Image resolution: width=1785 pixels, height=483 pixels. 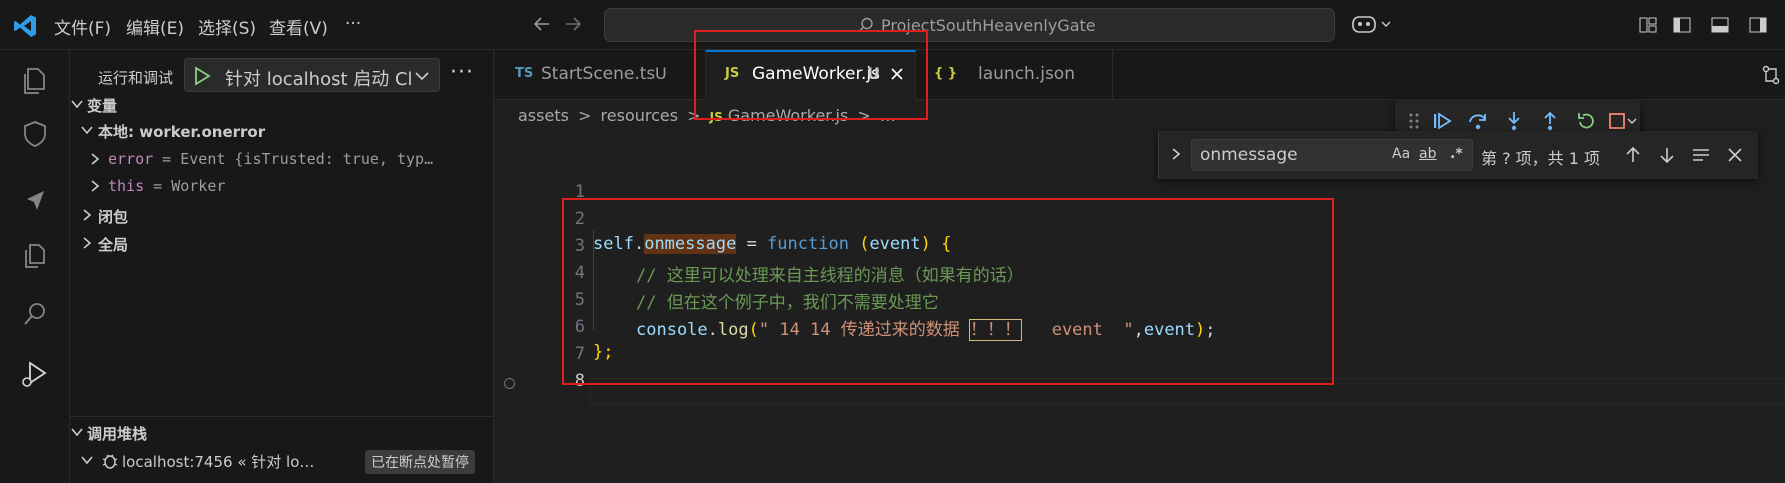 What do you see at coordinates (155, 26) in the screenshot?
I see `menu-edit: 编辑(E)` at bounding box center [155, 26].